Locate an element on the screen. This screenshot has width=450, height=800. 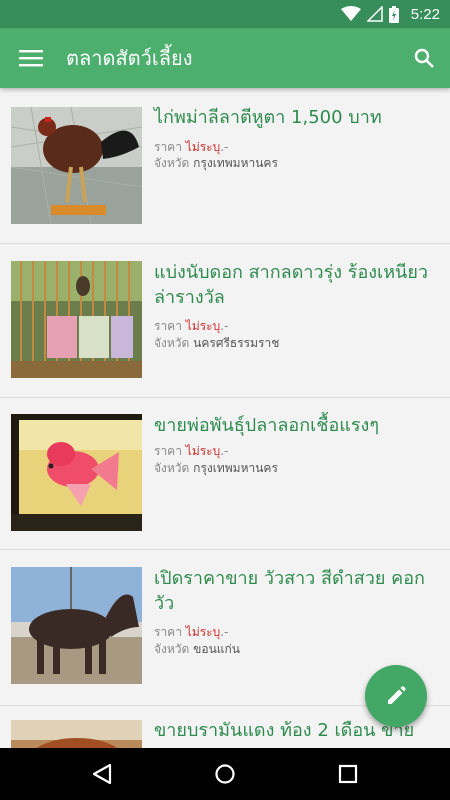
edit-pencil-icon is located at coordinates (397, 695).